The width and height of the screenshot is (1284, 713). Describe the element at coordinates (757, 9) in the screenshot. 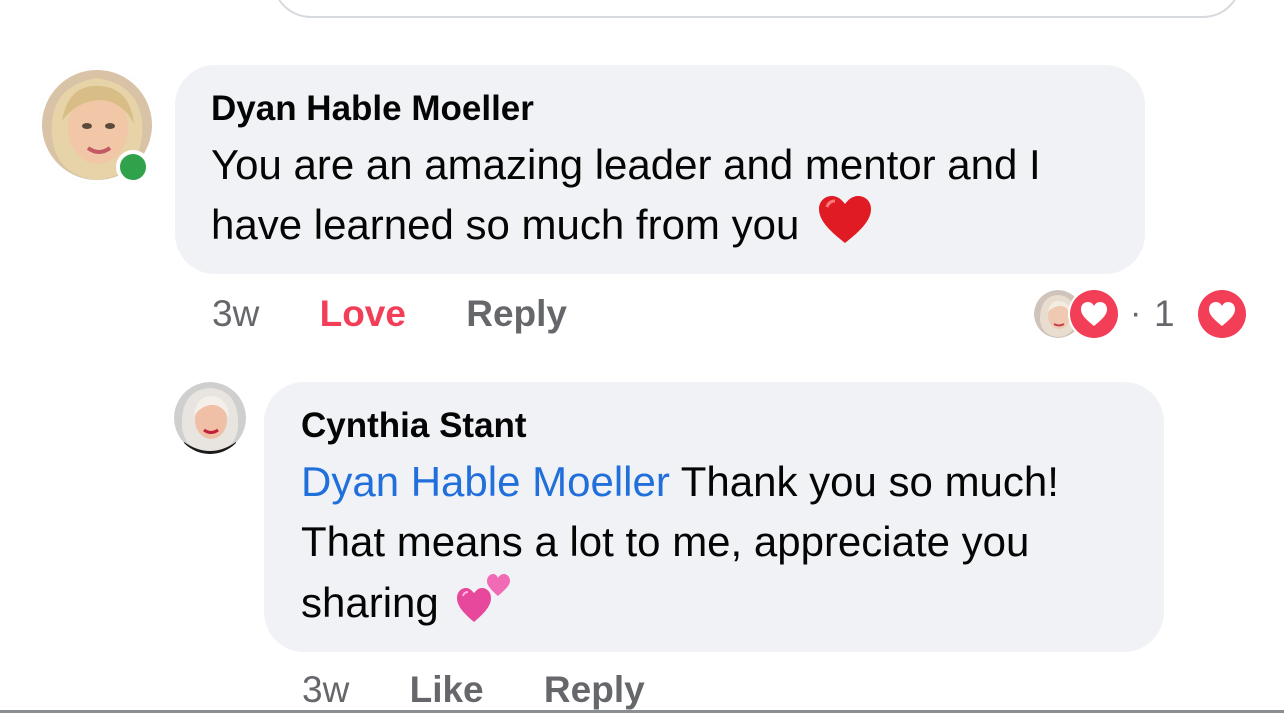

I see `comment-input-field` at that location.